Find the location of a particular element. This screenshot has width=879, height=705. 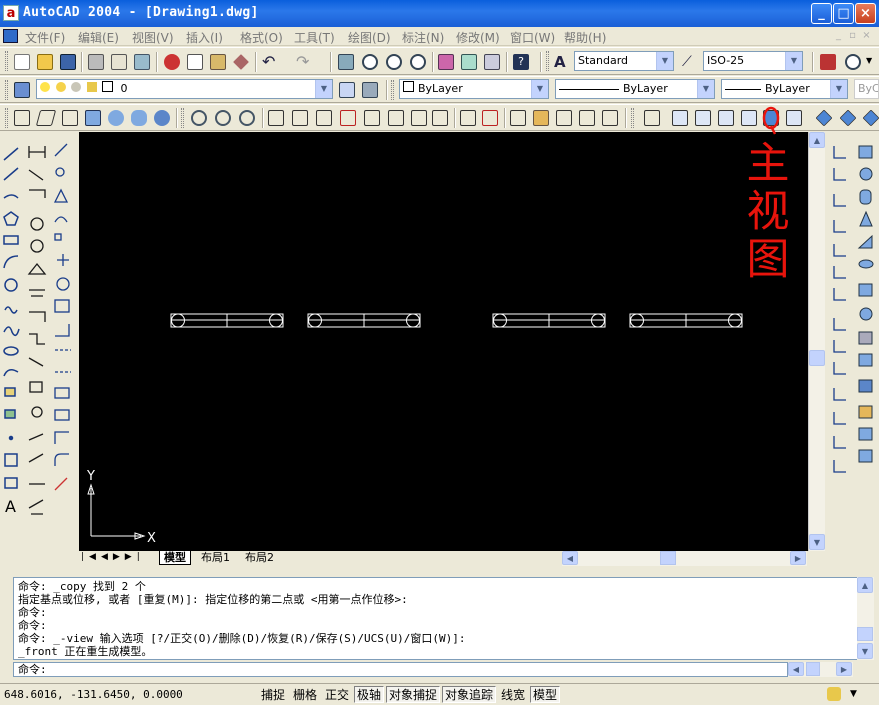

sw-iso-view-icon is located at coordinates (824, 118).